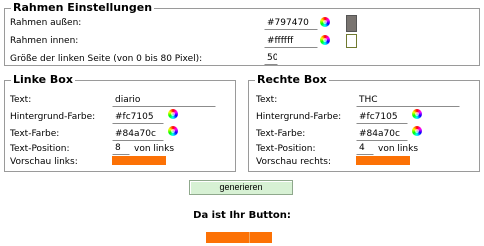  Describe the element at coordinates (139, 160) in the screenshot. I see `left-preview-swatch` at that location.